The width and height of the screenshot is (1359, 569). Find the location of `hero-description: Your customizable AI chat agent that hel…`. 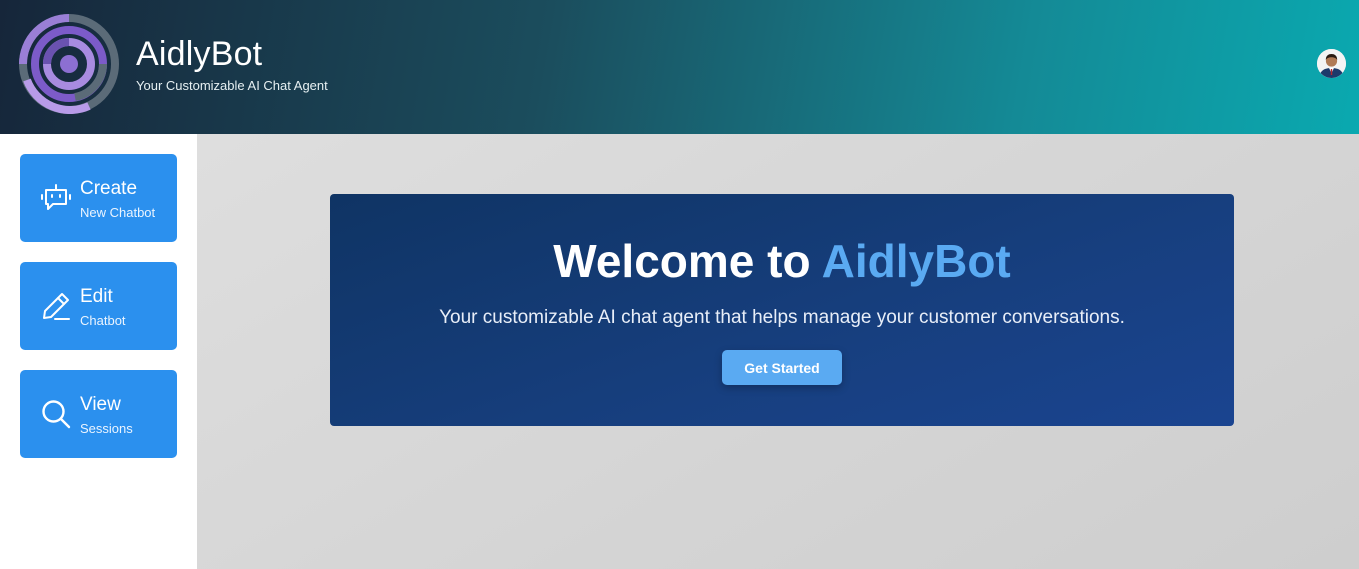

hero-description: Your customizable AI chat agent that hel… is located at coordinates (782, 317).